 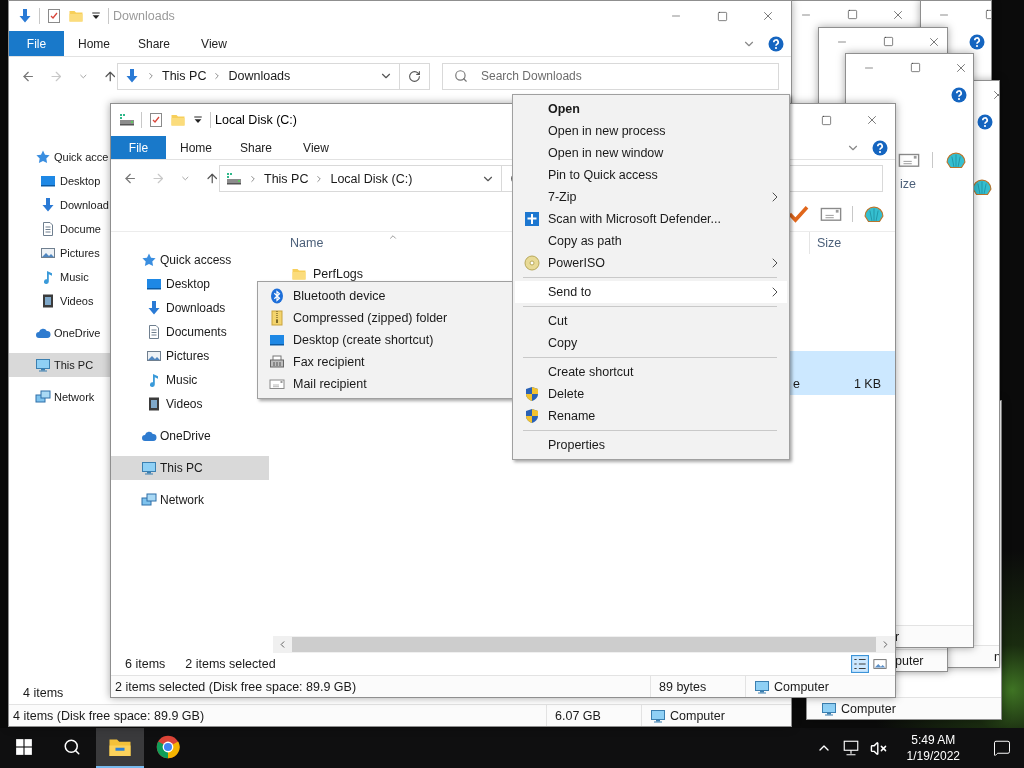 I want to click on search-field: Search Downloads, so click(x=610, y=76).